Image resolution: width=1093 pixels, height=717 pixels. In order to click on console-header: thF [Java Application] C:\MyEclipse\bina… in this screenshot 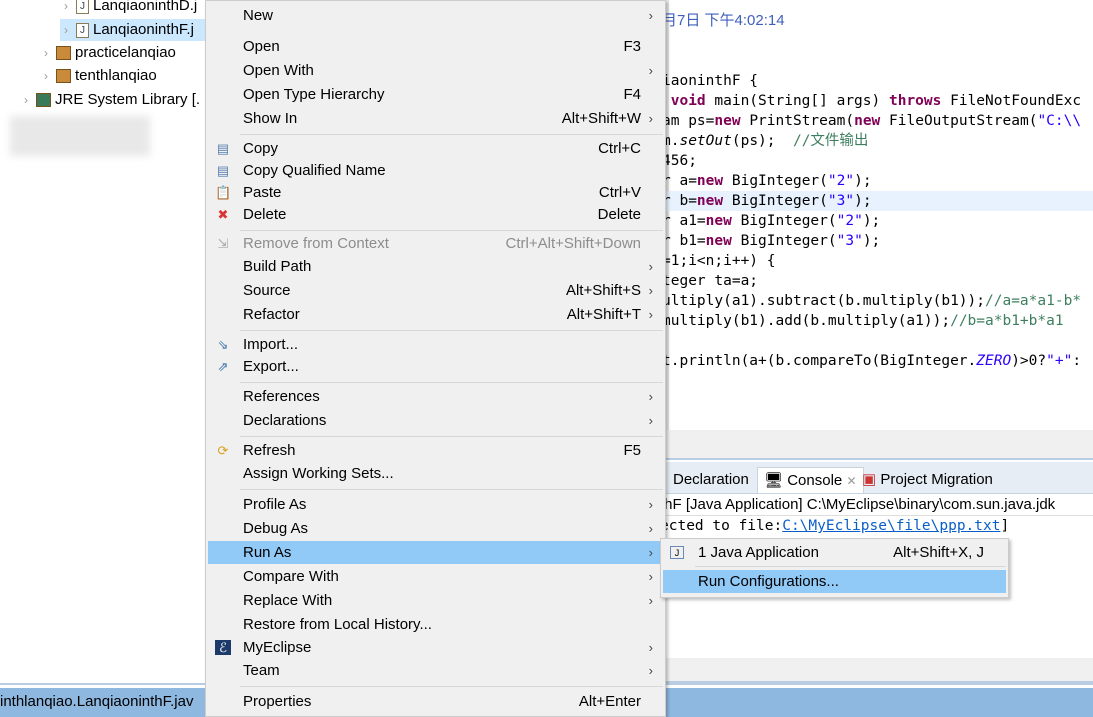, I will do `click(876, 505)`.